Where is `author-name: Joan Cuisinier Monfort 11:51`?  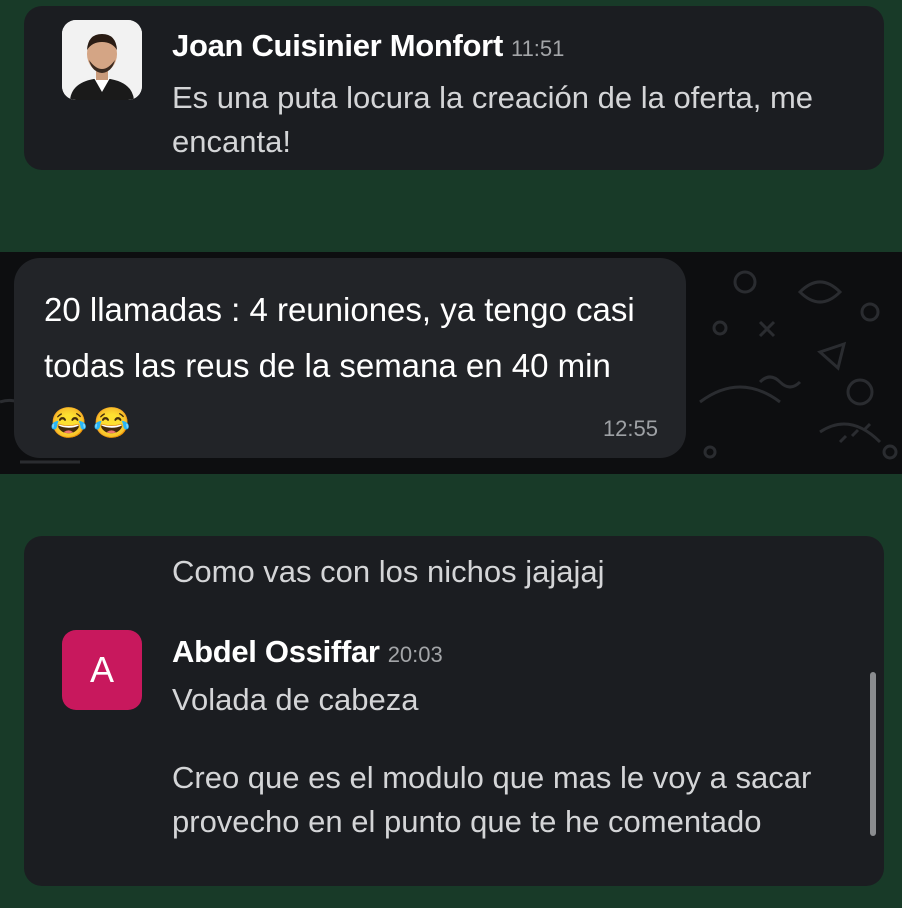
author-name: Joan Cuisinier Monfort 11:51 is located at coordinates (368, 46).